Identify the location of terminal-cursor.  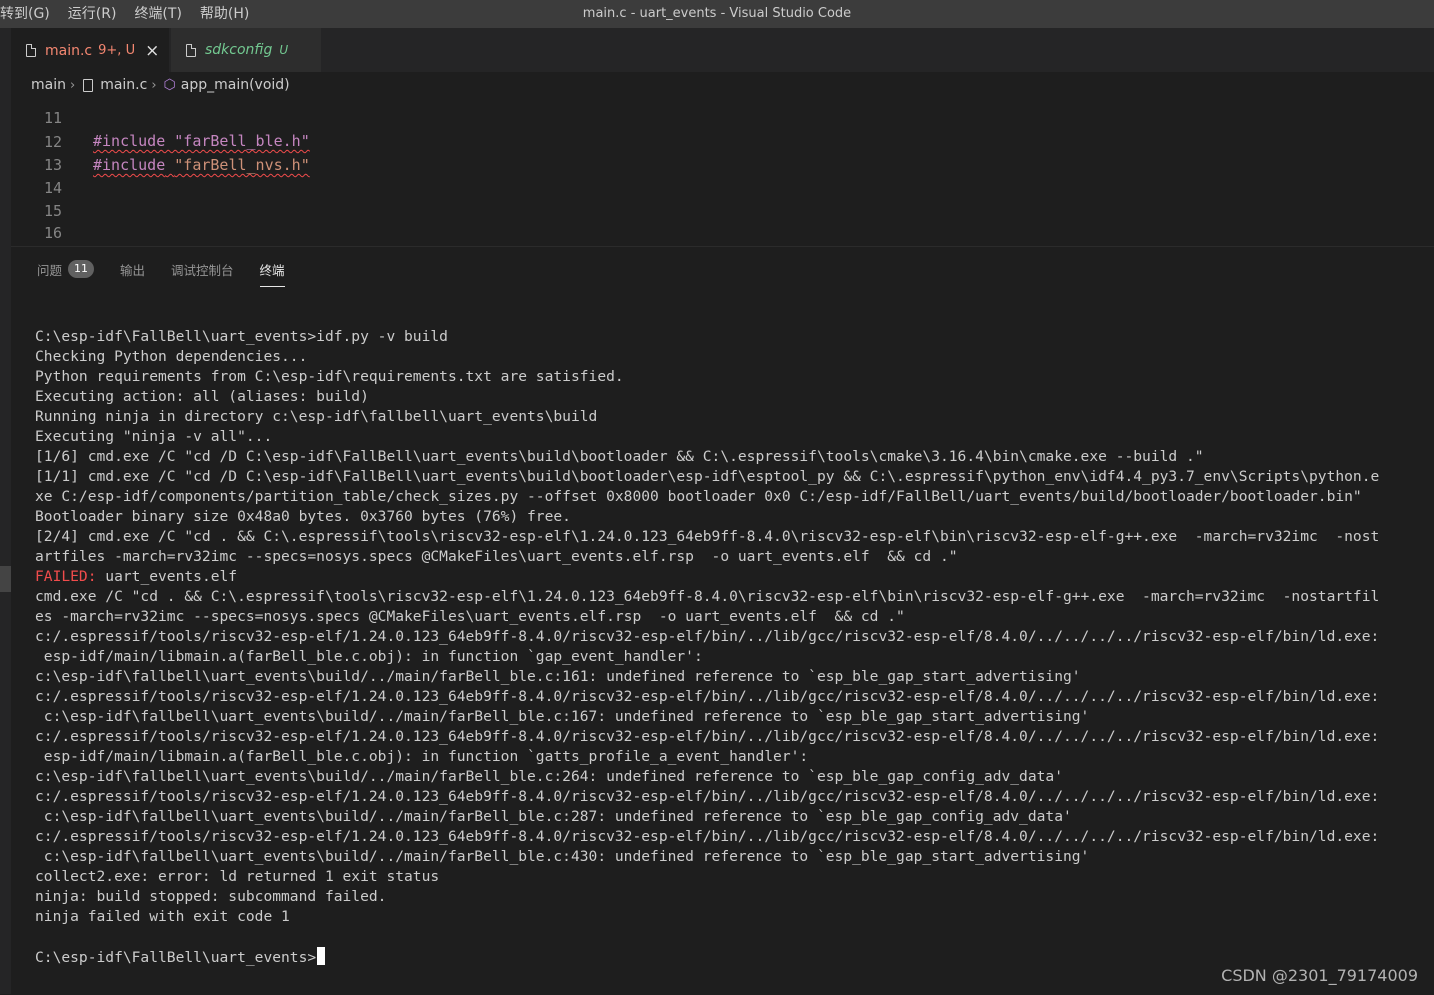
(321, 956).